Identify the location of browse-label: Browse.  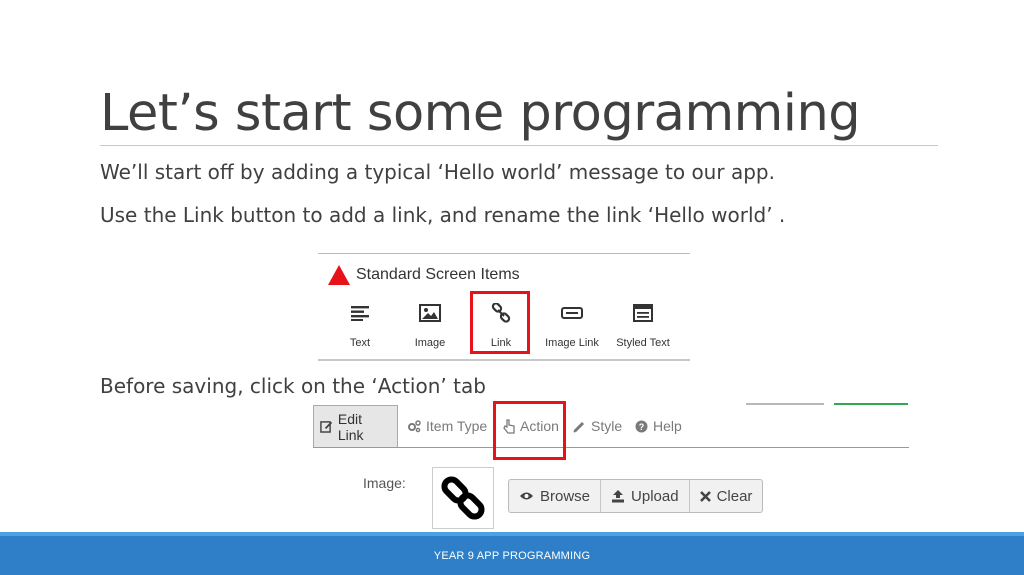
(565, 496).